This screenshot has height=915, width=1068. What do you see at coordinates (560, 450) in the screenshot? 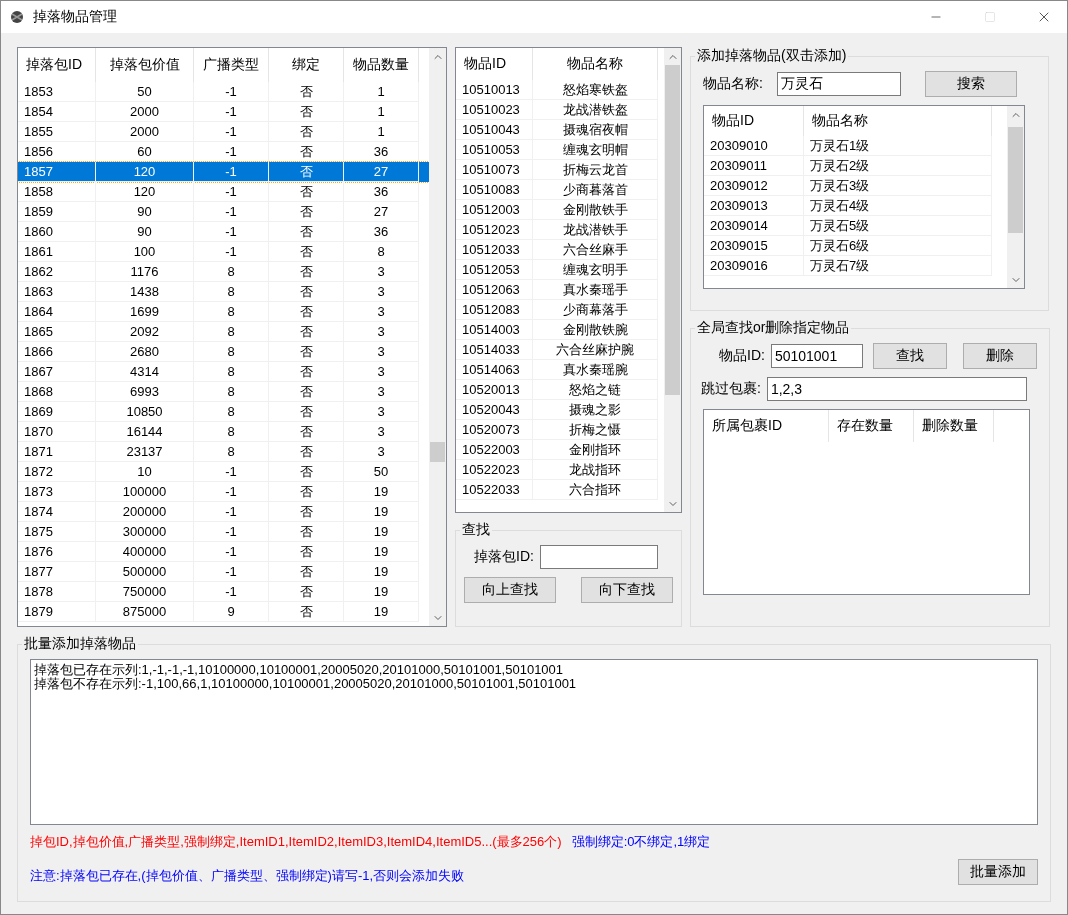
I see `table-row: 10522003 金刚指环` at bounding box center [560, 450].